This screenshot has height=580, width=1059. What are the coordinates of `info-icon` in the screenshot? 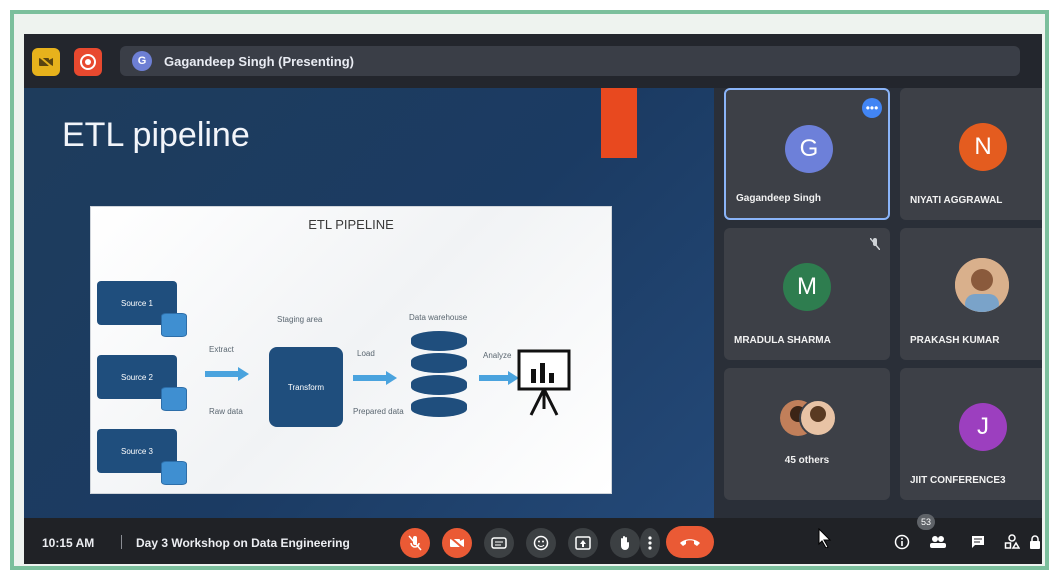 It's located at (902, 542).